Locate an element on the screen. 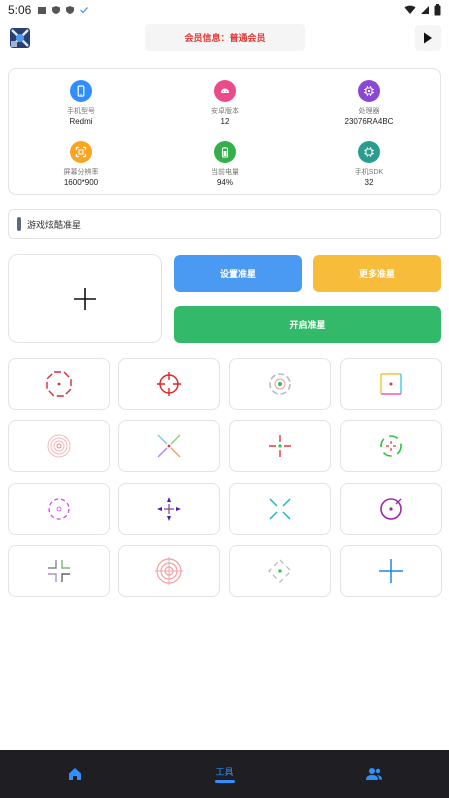 The image size is (449, 798). member-info: 会员信息：普通会员 is located at coordinates (225, 37).